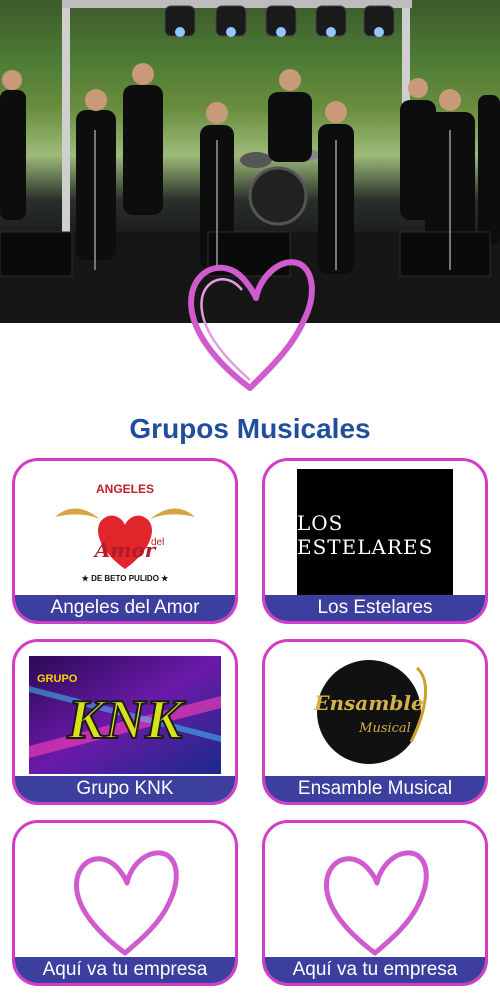  What do you see at coordinates (125, 528) in the screenshot?
I see `angeles-del-amor-logo: ANGELES del Amor ★ DE BETO PULIDO ★` at bounding box center [125, 528].